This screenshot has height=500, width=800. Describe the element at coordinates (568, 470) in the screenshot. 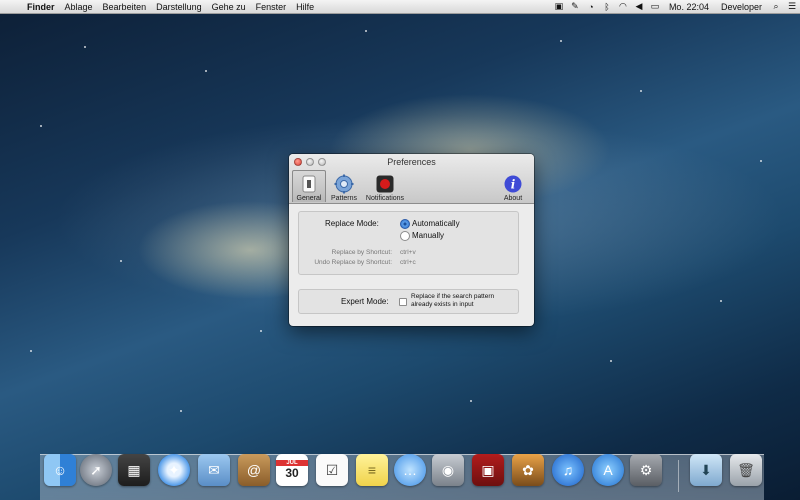

I see `itunes-icon: ♫` at that location.